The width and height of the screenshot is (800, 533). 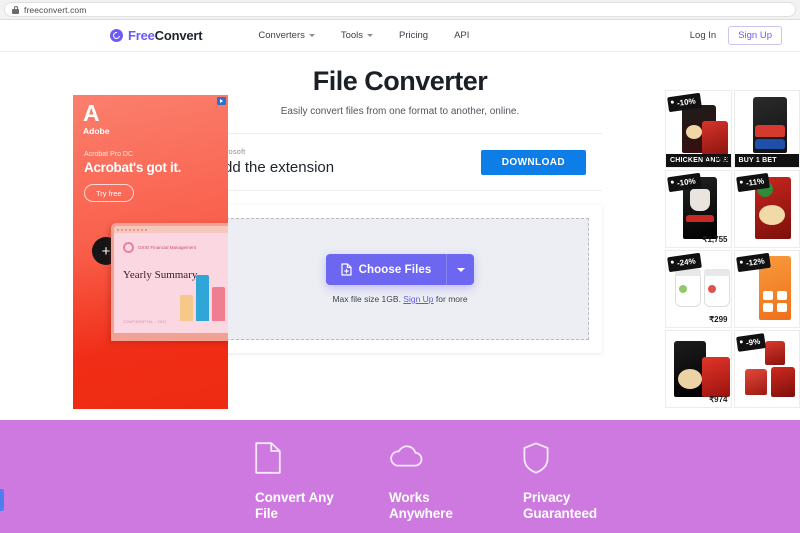 What do you see at coordinates (400, 162) in the screenshot?
I see `extension-promo-banner: ⓘ ✕ Microsoft Add the extension DOWNLOAD` at bounding box center [400, 162].